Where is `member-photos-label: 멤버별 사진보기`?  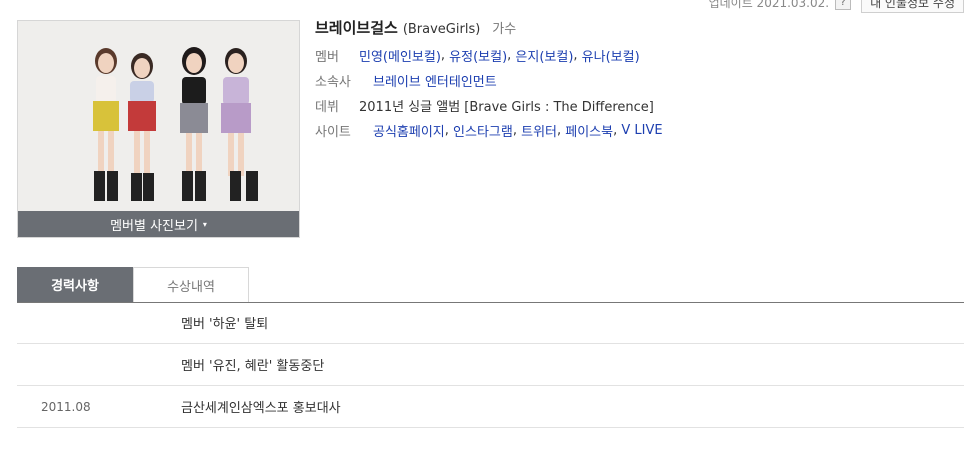 member-photos-label: 멤버별 사진보기 is located at coordinates (154, 226).